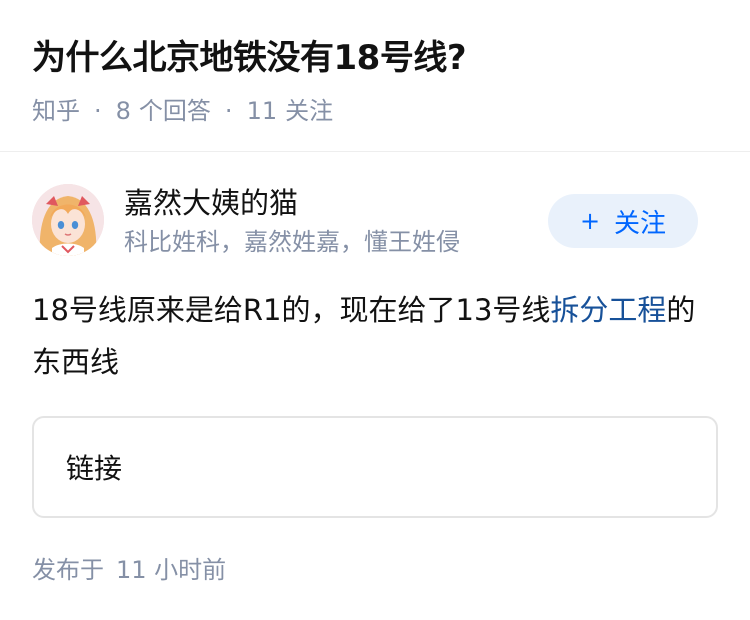 The image size is (750, 620). I want to click on followers-count: 11, so click(262, 111).